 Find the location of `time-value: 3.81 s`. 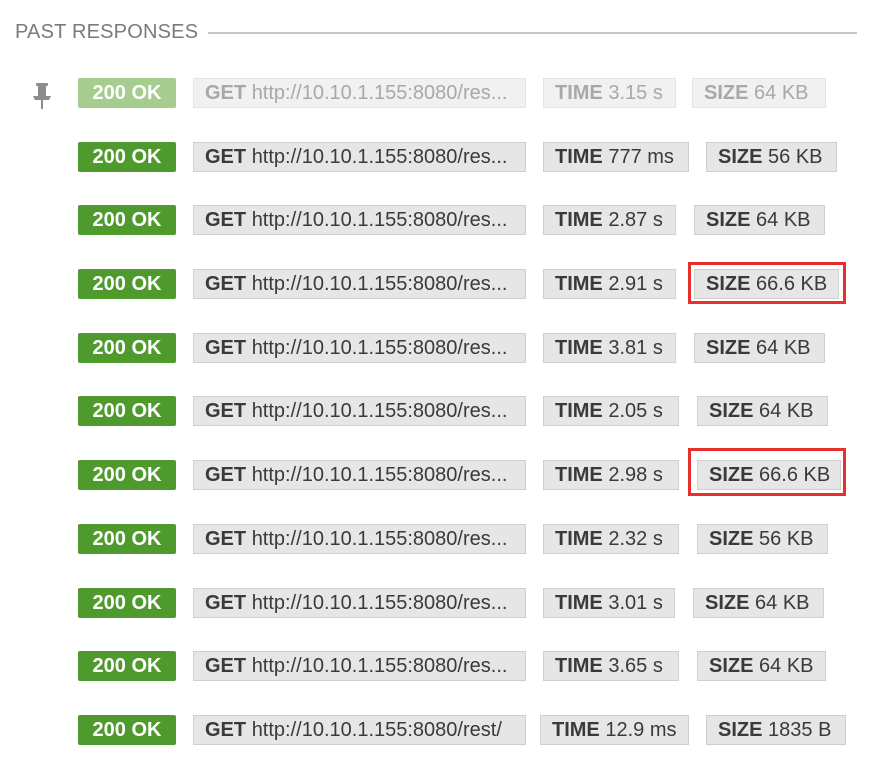

time-value: 3.81 s is located at coordinates (635, 347).